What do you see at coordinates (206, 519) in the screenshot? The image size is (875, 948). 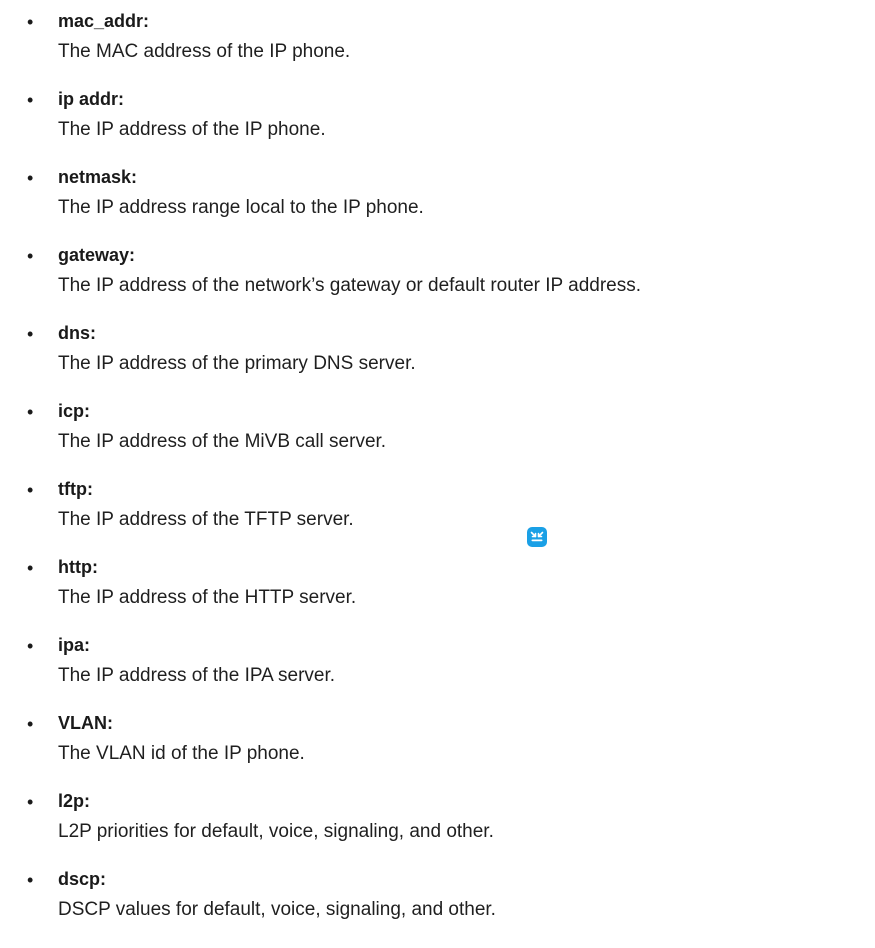 I see `parameter-description: The IP address of the TFTP server.` at bounding box center [206, 519].